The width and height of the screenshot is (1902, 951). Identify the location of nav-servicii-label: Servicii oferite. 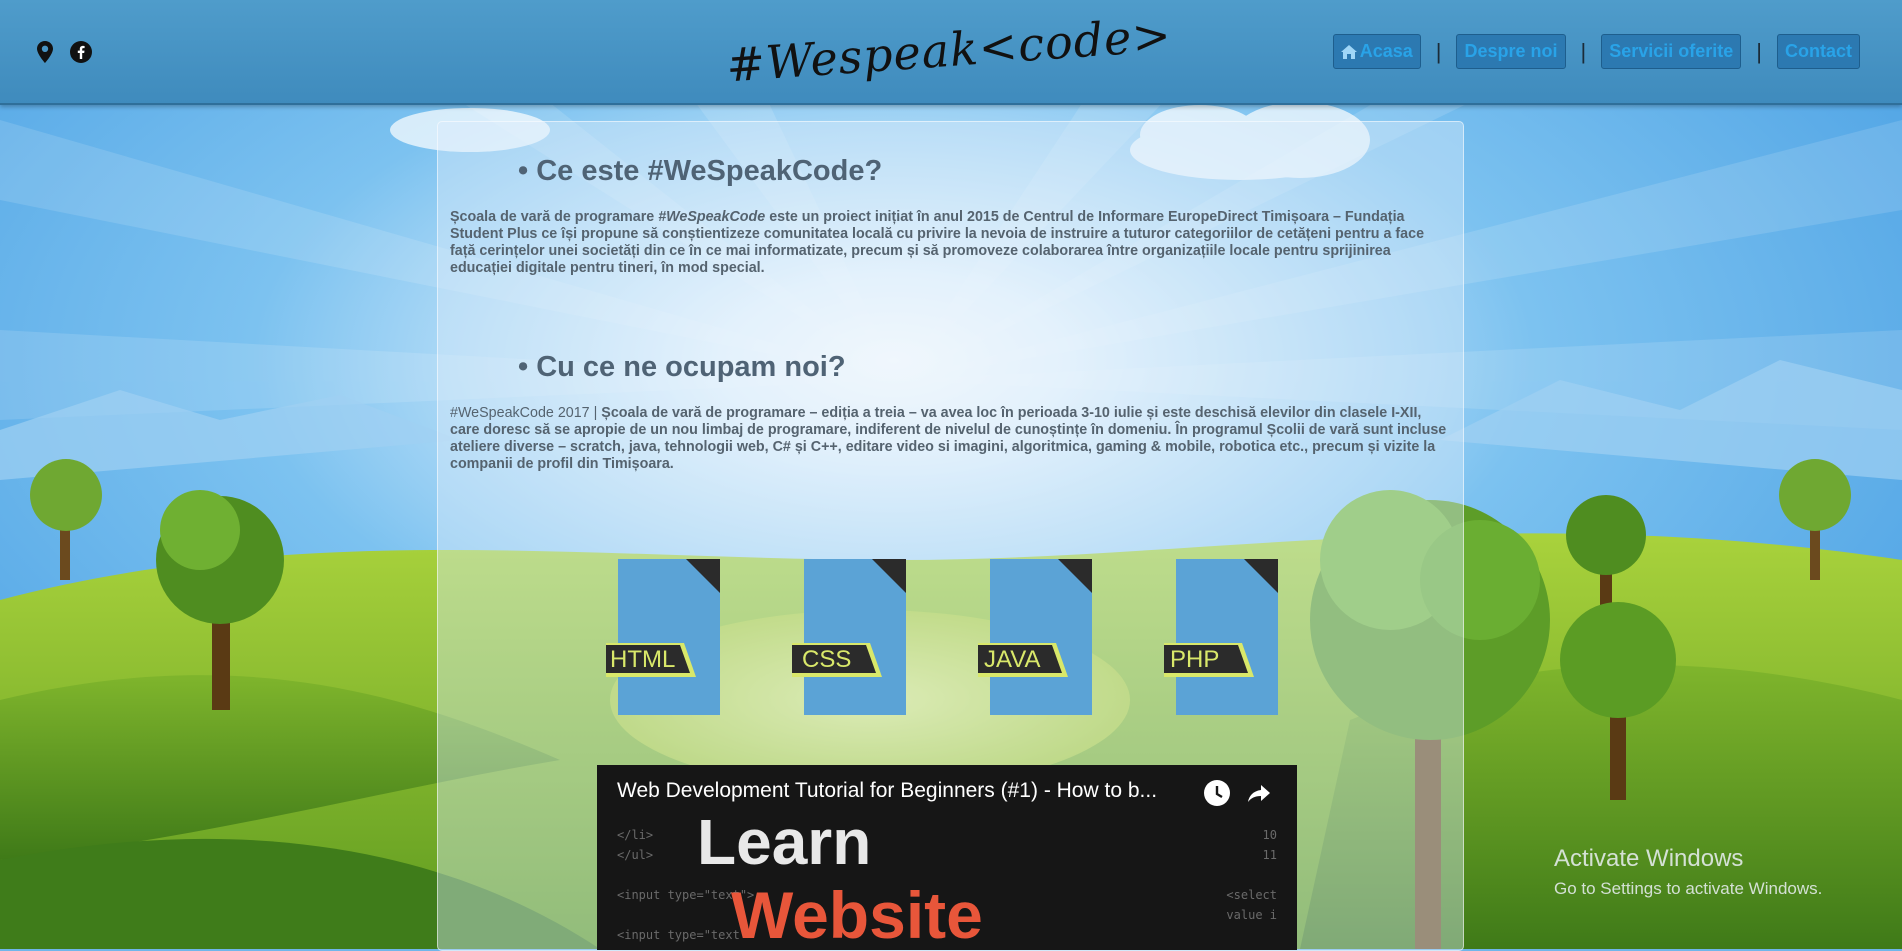
(1671, 51).